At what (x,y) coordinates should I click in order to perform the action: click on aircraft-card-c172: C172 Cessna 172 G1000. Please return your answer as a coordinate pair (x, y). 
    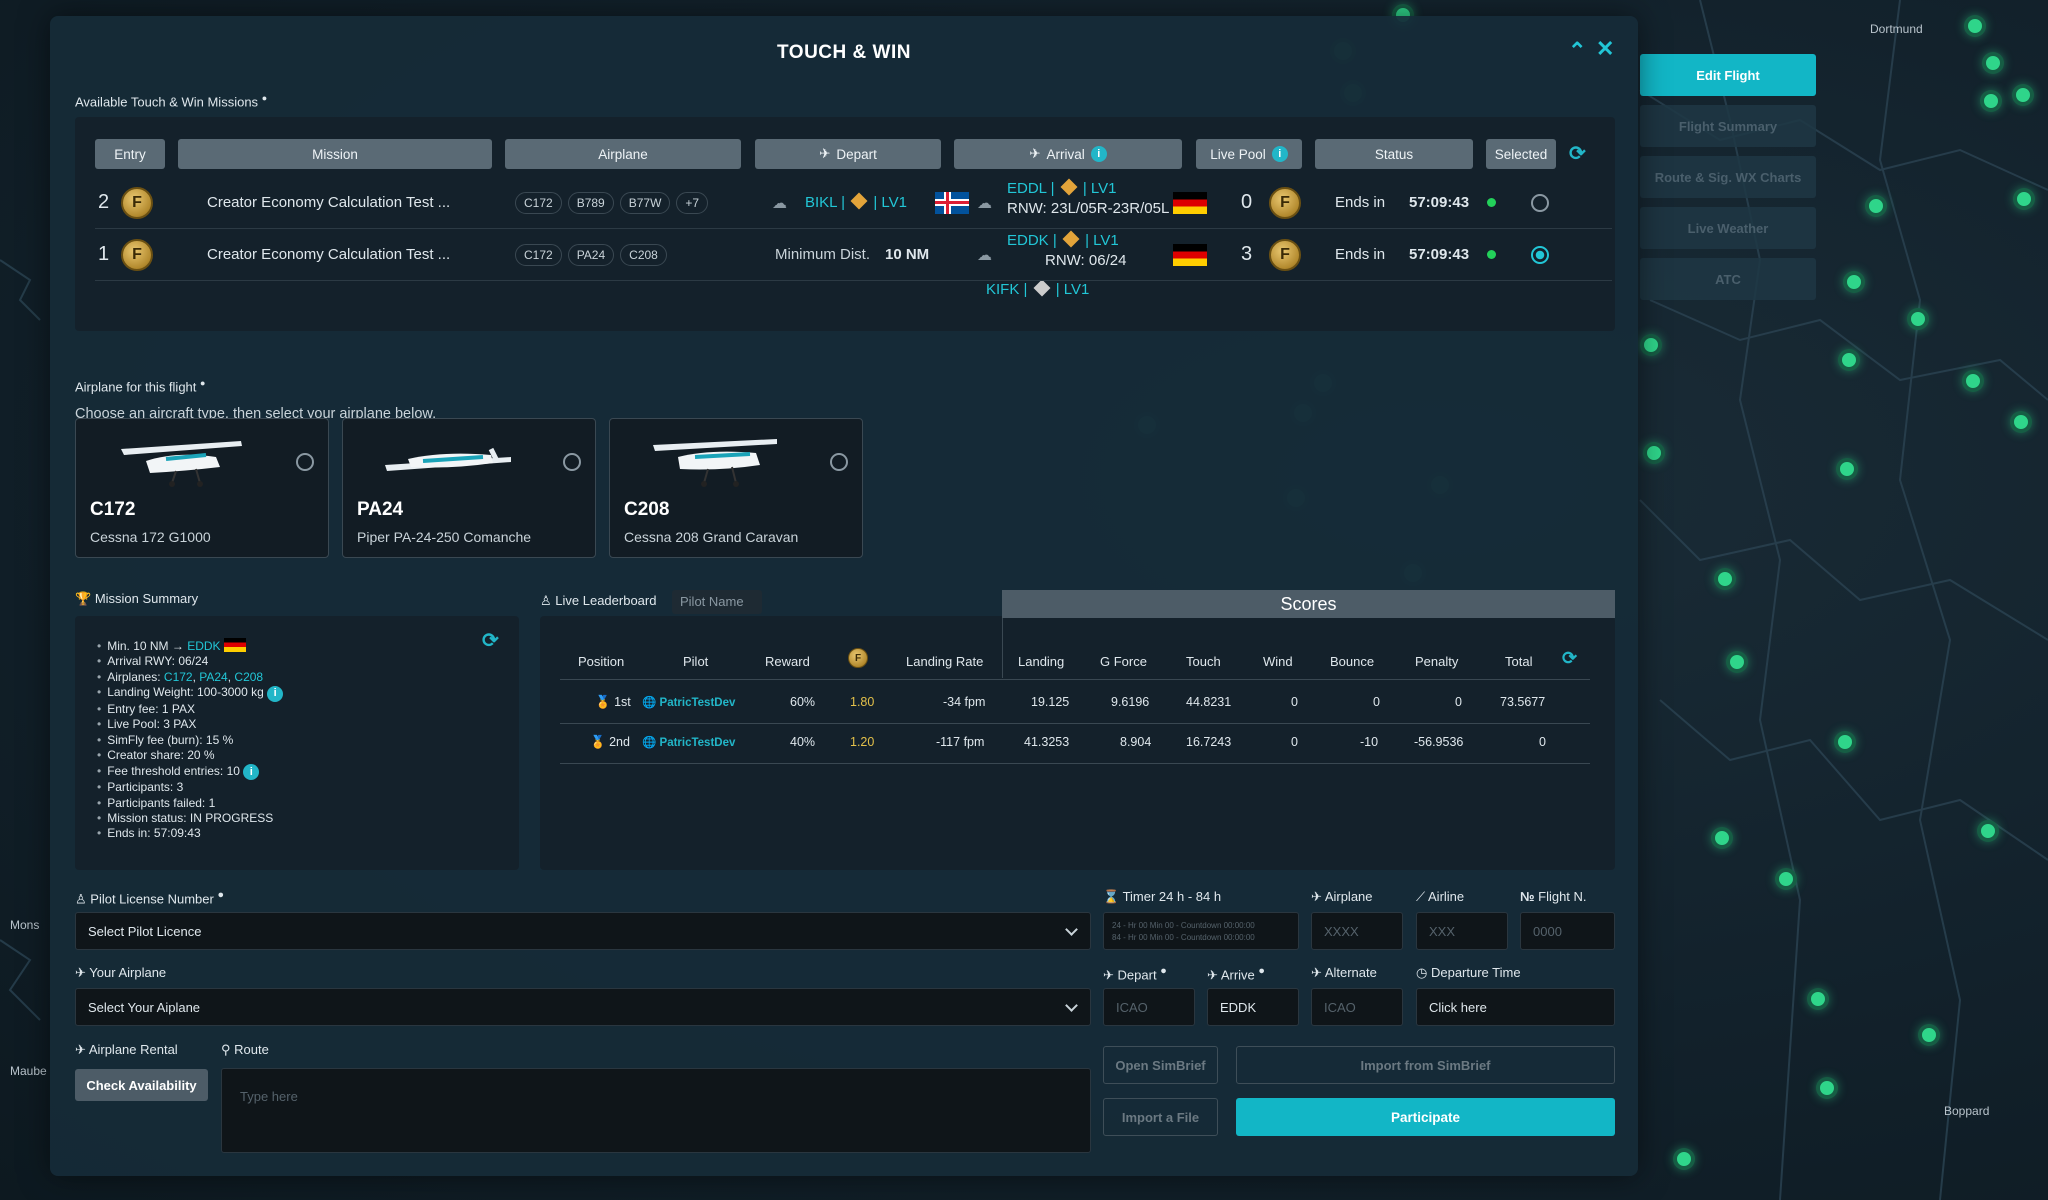
    Looking at the image, I should click on (202, 488).